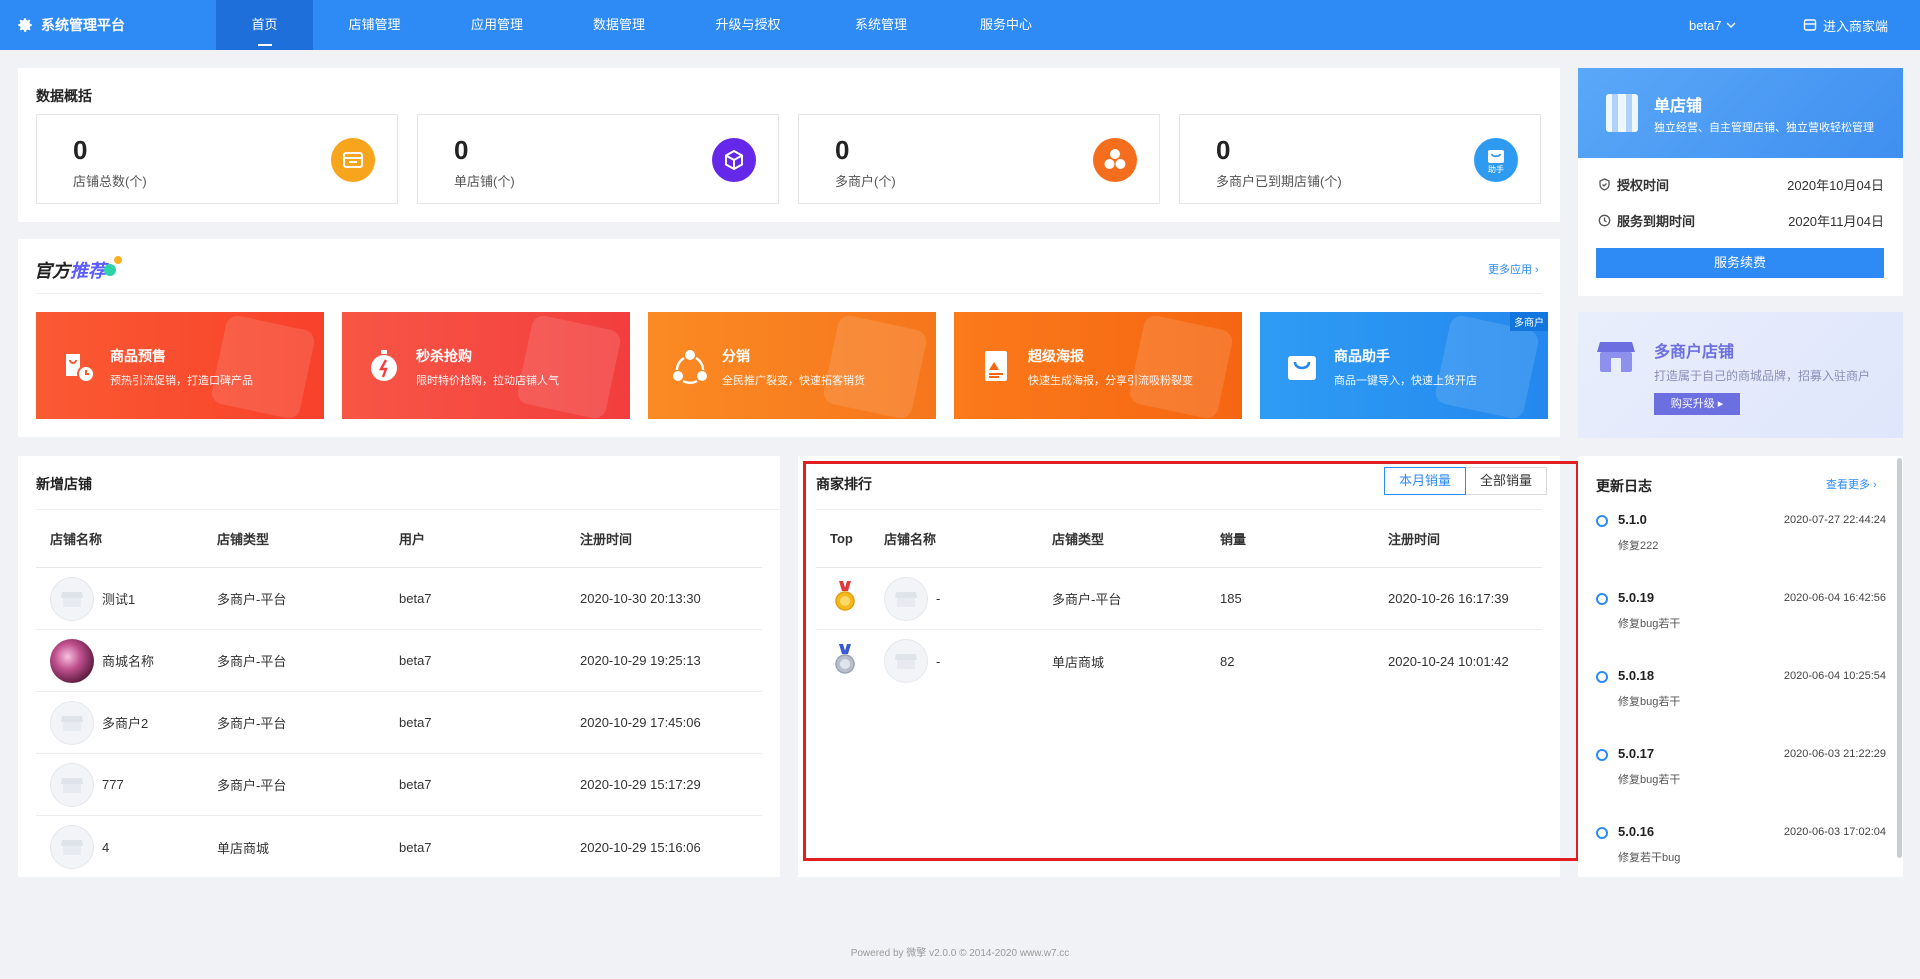 The width and height of the screenshot is (1920, 979). What do you see at coordinates (1448, 661) in the screenshot?
I see `shop-time: 2020-10-24 10:01:42` at bounding box center [1448, 661].